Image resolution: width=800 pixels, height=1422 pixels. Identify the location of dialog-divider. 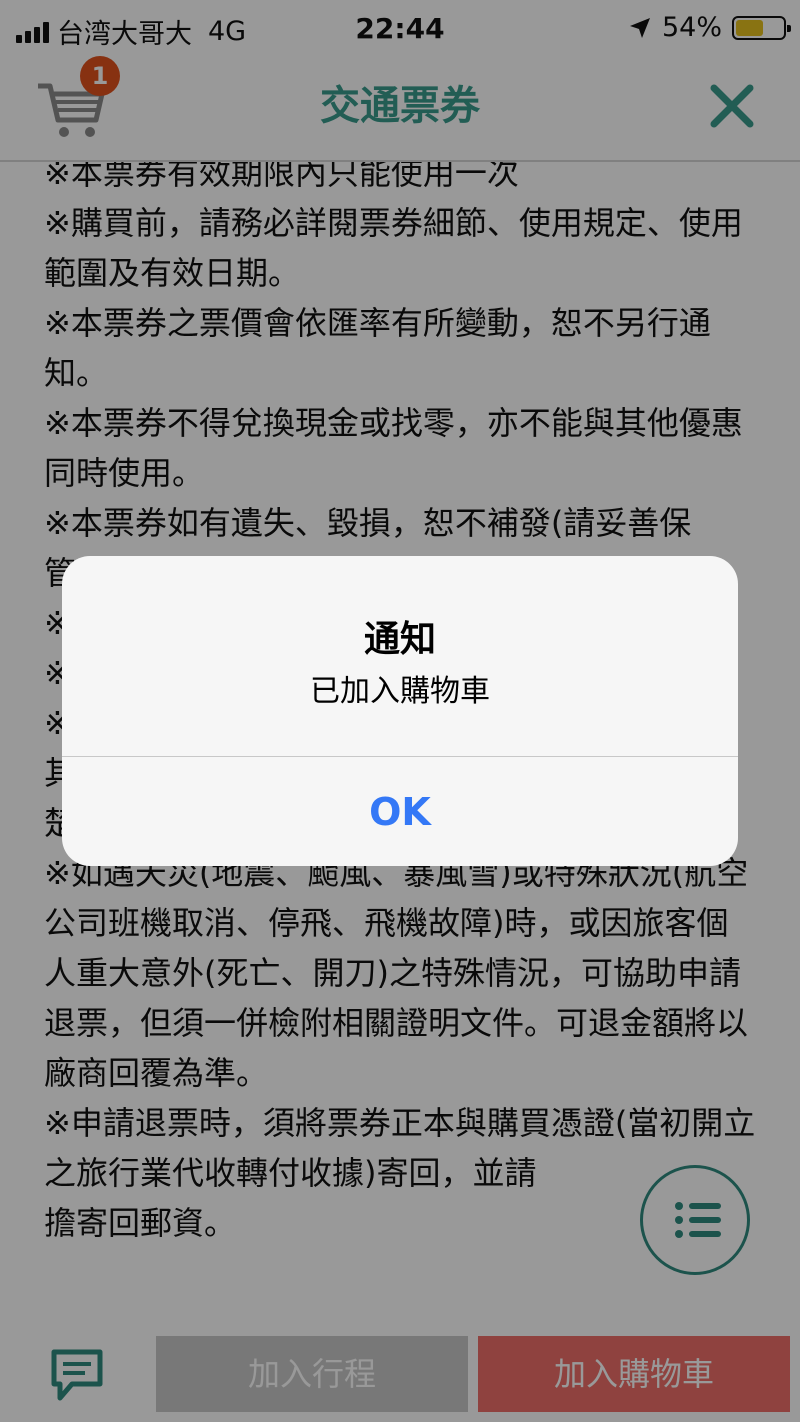
(400, 756).